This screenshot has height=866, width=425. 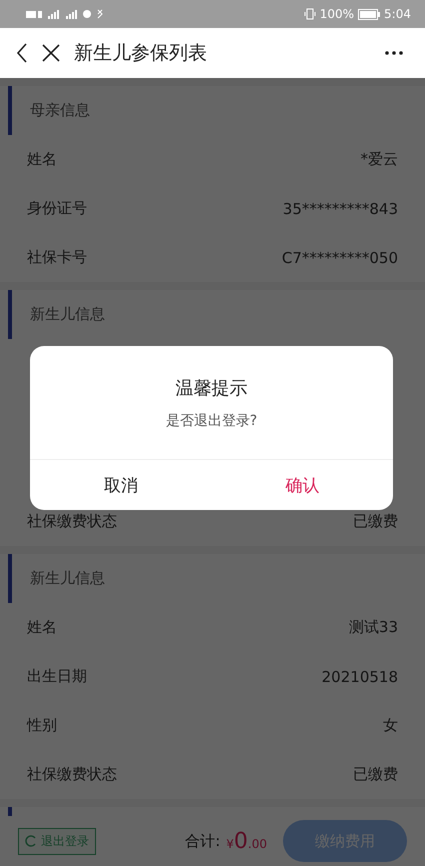 I want to click on section-title: 母亲信息, so click(x=60, y=110).